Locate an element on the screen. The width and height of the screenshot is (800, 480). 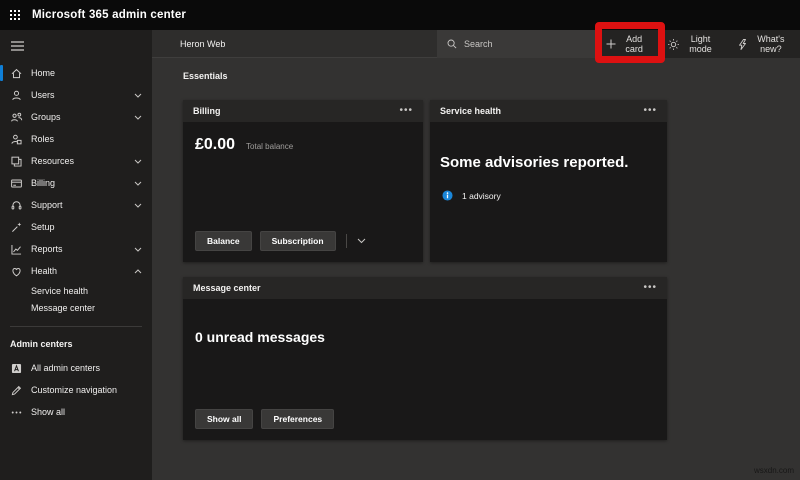
lightning-icon is located at coordinates (742, 44).